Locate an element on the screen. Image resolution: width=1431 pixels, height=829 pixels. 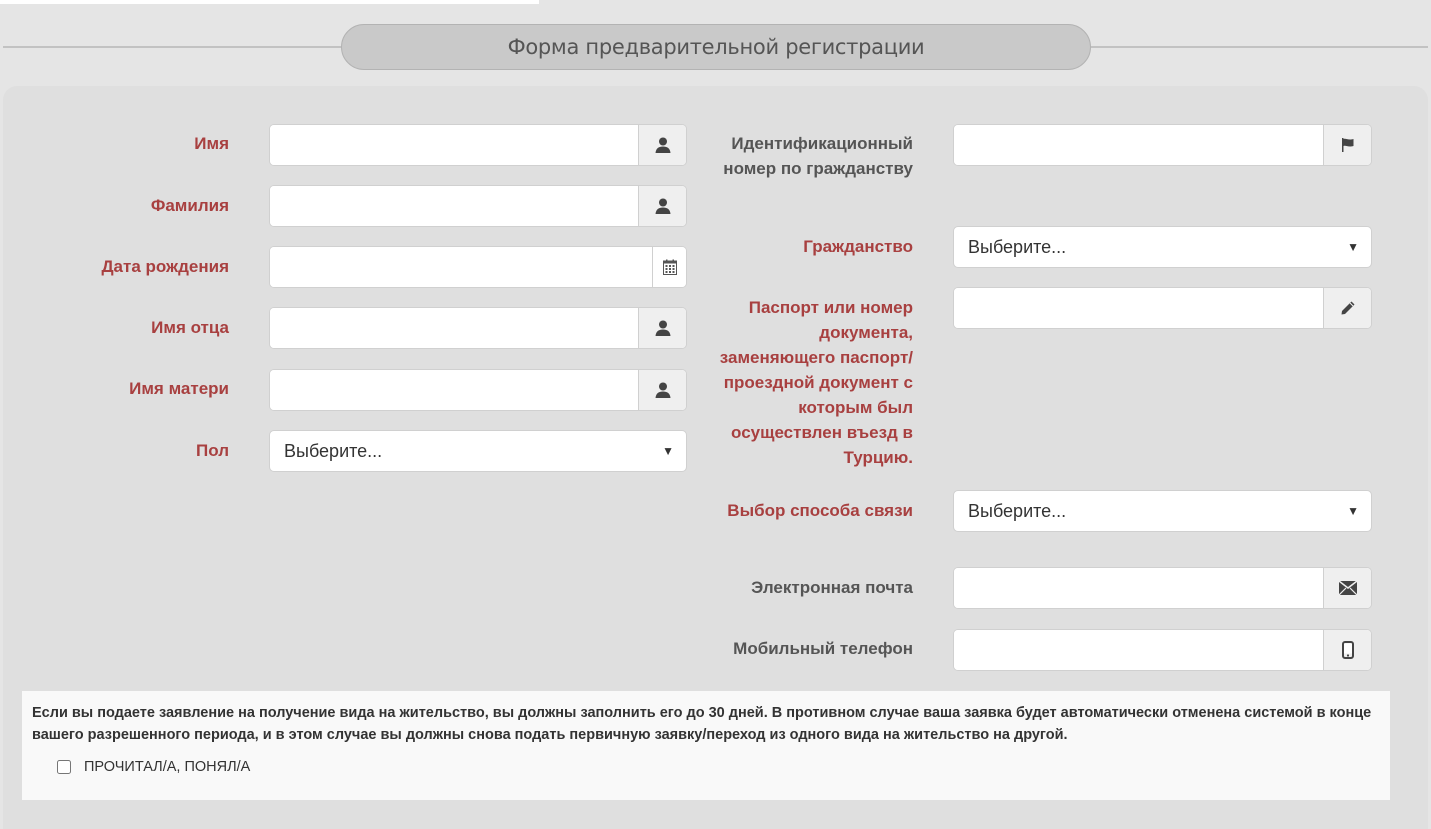
mother-name-addon is located at coordinates (662, 390).